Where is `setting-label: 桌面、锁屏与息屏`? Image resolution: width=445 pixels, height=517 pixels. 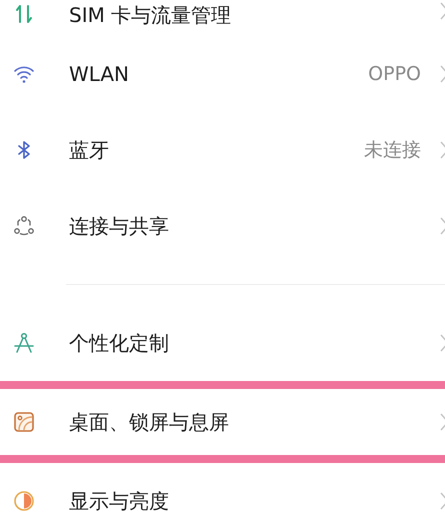 setting-label: 桌面、锁屏与息屏 is located at coordinates (149, 422).